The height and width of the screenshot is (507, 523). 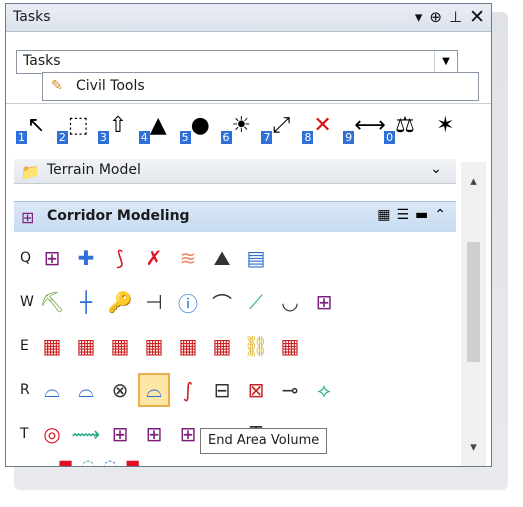 What do you see at coordinates (436, 169) in the screenshot?
I see `chevron-down-icon: ⌄` at bounding box center [436, 169].